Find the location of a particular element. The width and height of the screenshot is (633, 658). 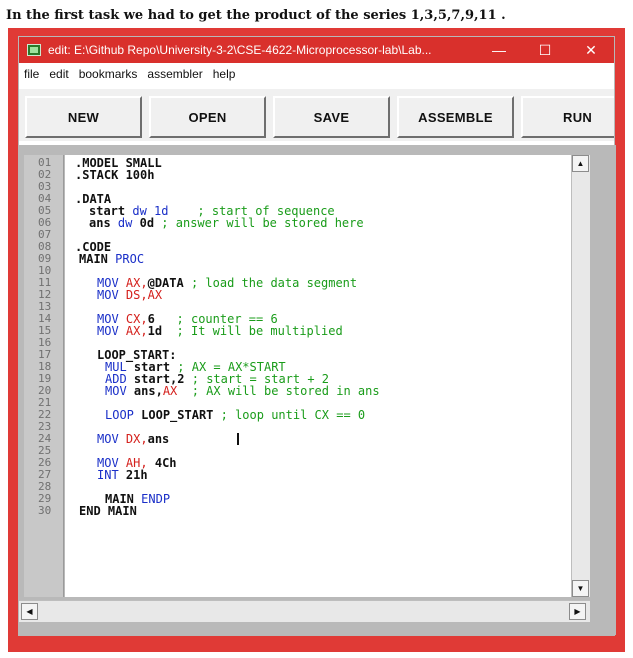

window-controls: — ☐ ✕ is located at coordinates (545, 50).